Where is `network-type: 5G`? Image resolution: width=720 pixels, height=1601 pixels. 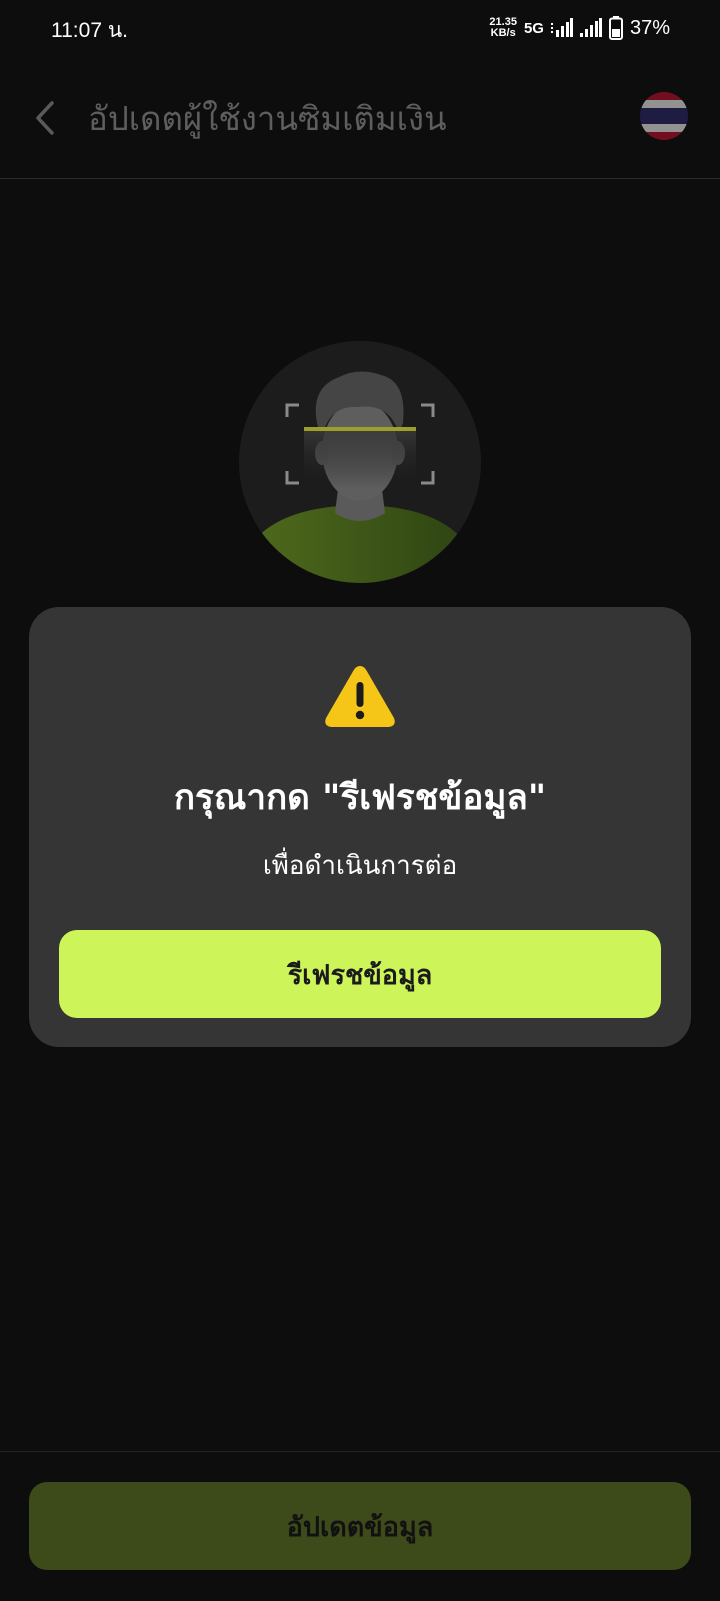 network-type: 5G is located at coordinates (533, 28).